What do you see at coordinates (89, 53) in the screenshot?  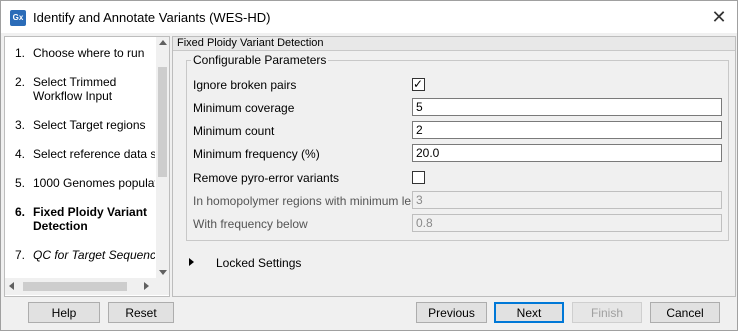 I see `step-label: Choose where to run` at bounding box center [89, 53].